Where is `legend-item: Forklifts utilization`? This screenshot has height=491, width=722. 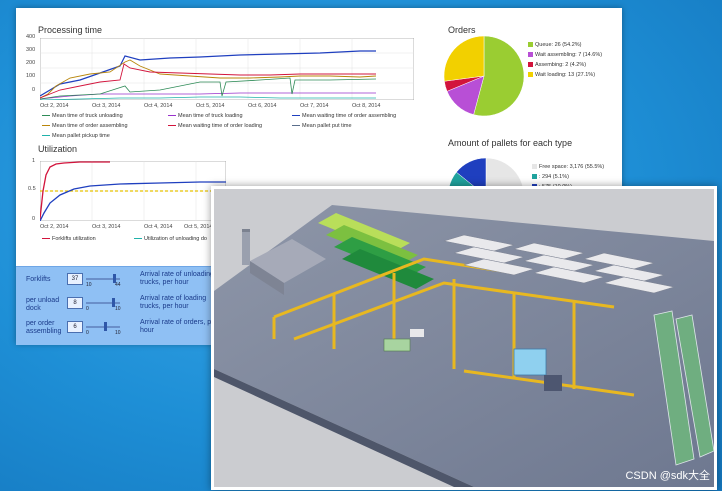
legend-item: Forklifts utilization is located at coordinates (69, 239).